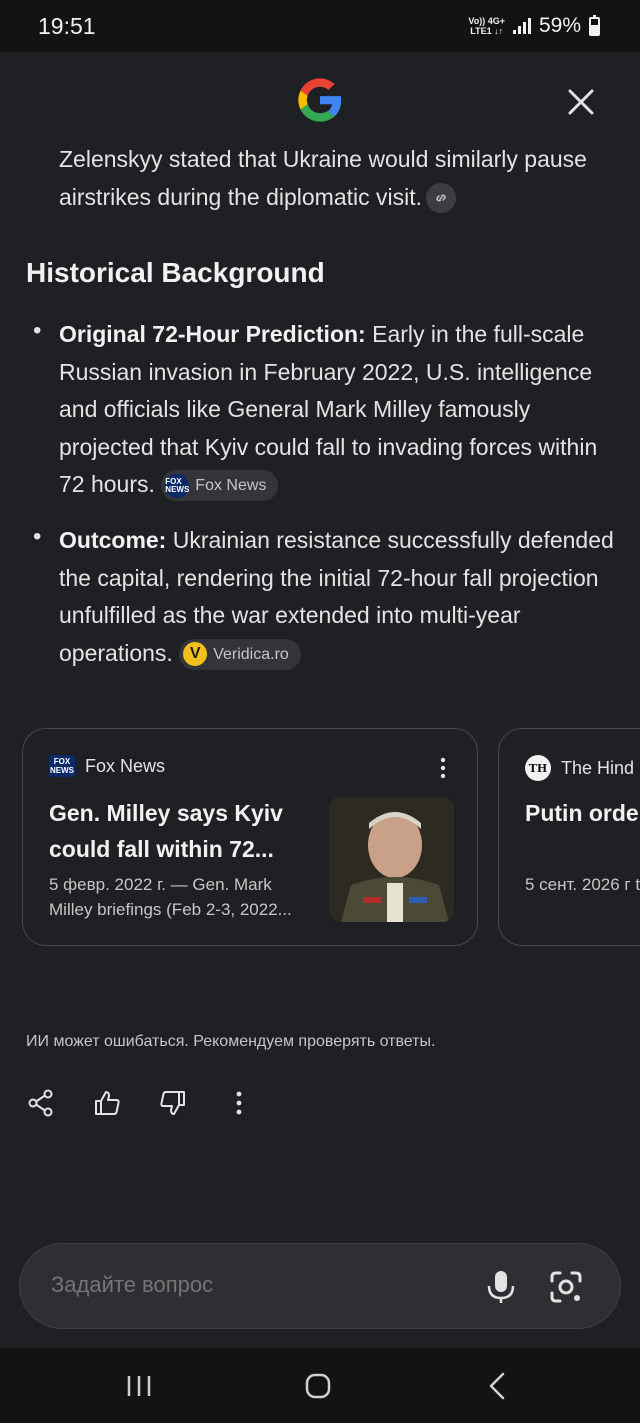 Image resolution: width=640 pixels, height=1423 pixels. I want to click on back-icon, so click(498, 1386).